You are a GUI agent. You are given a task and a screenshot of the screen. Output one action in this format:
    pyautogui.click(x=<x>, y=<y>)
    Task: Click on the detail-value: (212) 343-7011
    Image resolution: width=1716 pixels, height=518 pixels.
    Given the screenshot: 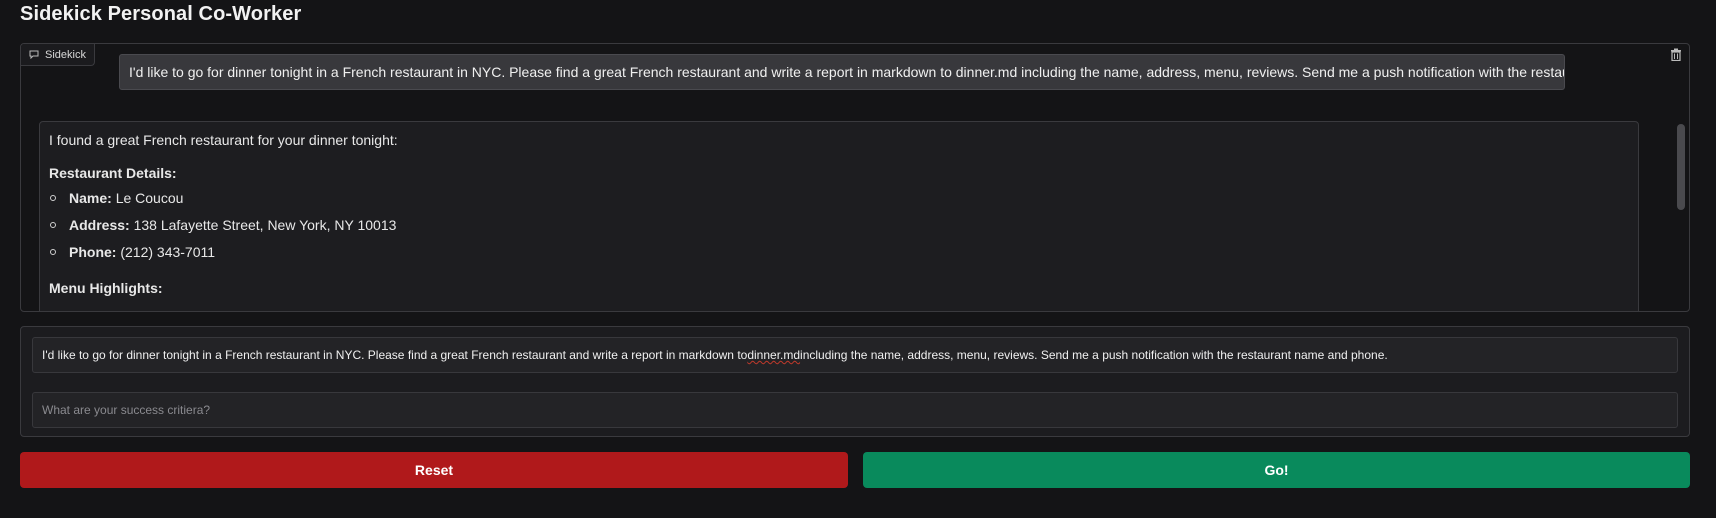 What is the action you would take?
    pyautogui.click(x=168, y=252)
    